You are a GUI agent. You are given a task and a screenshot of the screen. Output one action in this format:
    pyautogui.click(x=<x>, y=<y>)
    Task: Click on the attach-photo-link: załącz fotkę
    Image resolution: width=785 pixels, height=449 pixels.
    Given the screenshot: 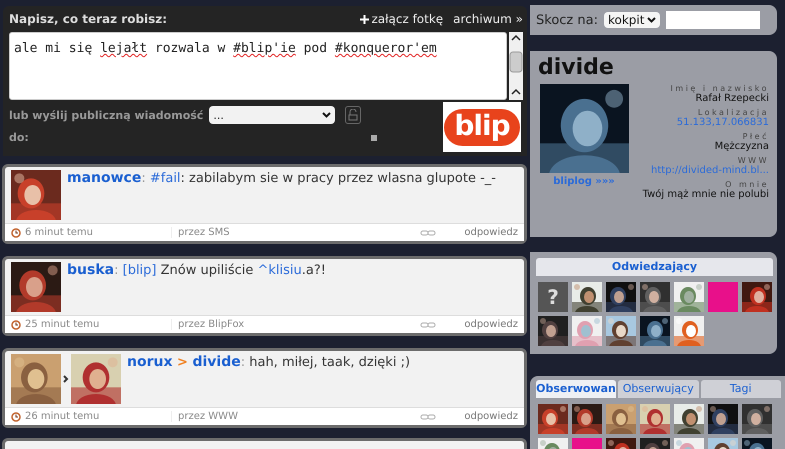 What is the action you would take?
    pyautogui.click(x=402, y=19)
    